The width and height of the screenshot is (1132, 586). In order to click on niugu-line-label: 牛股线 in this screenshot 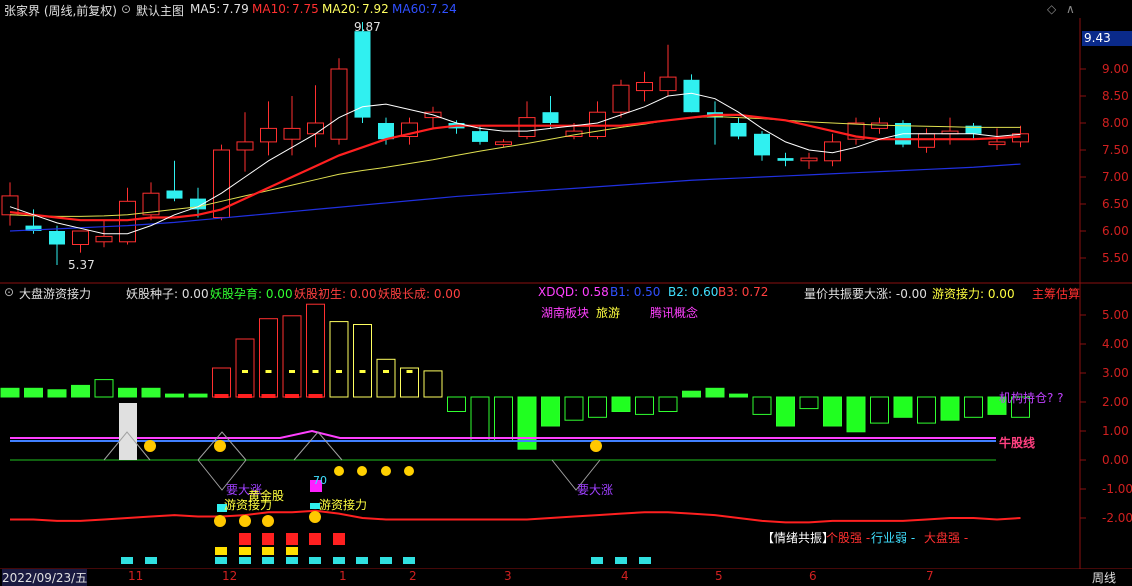, I will do `click(1017, 443)`.